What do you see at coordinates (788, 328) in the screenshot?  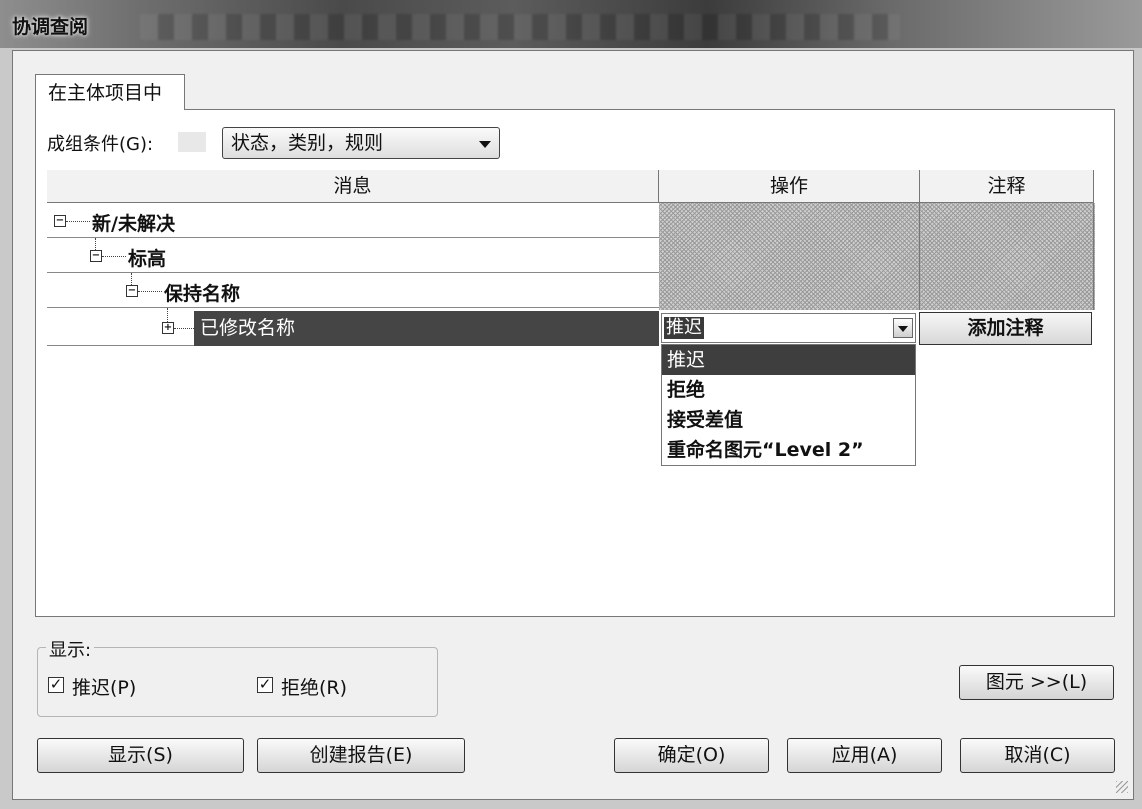 I see `action-select: 推迟` at bounding box center [788, 328].